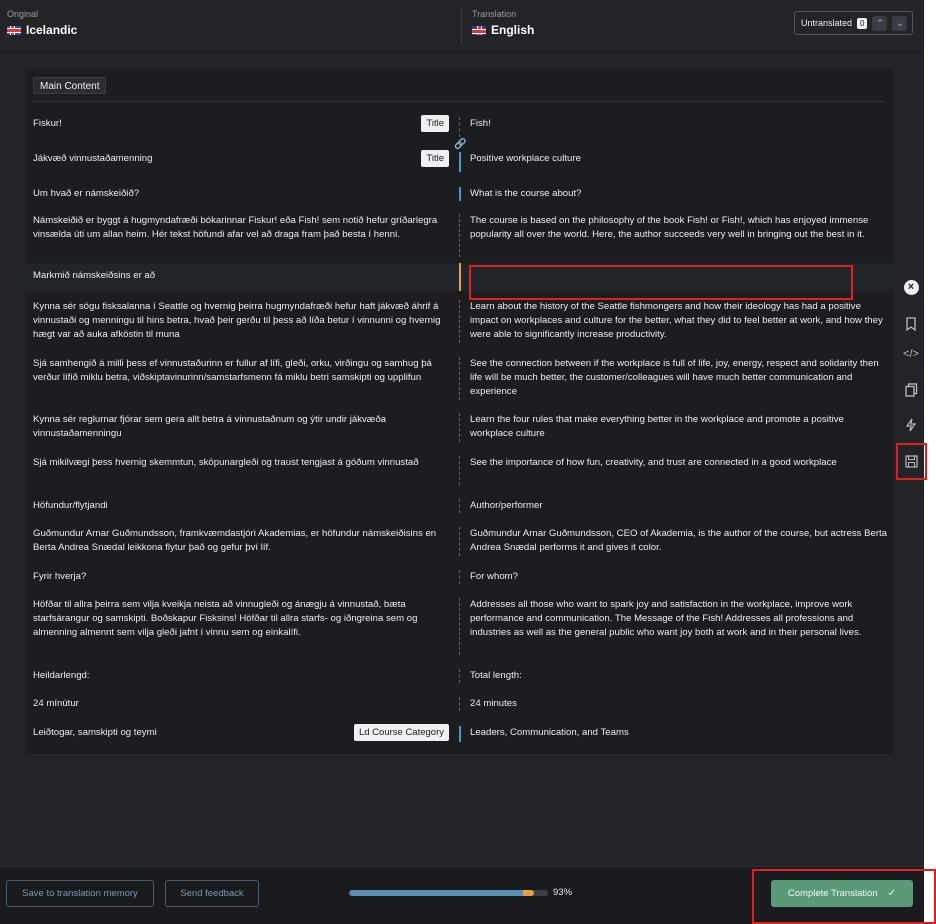 Image resolution: width=936 pixels, height=924 pixels. Describe the element at coordinates (513, 30) in the screenshot. I see `translation-language: English` at that location.